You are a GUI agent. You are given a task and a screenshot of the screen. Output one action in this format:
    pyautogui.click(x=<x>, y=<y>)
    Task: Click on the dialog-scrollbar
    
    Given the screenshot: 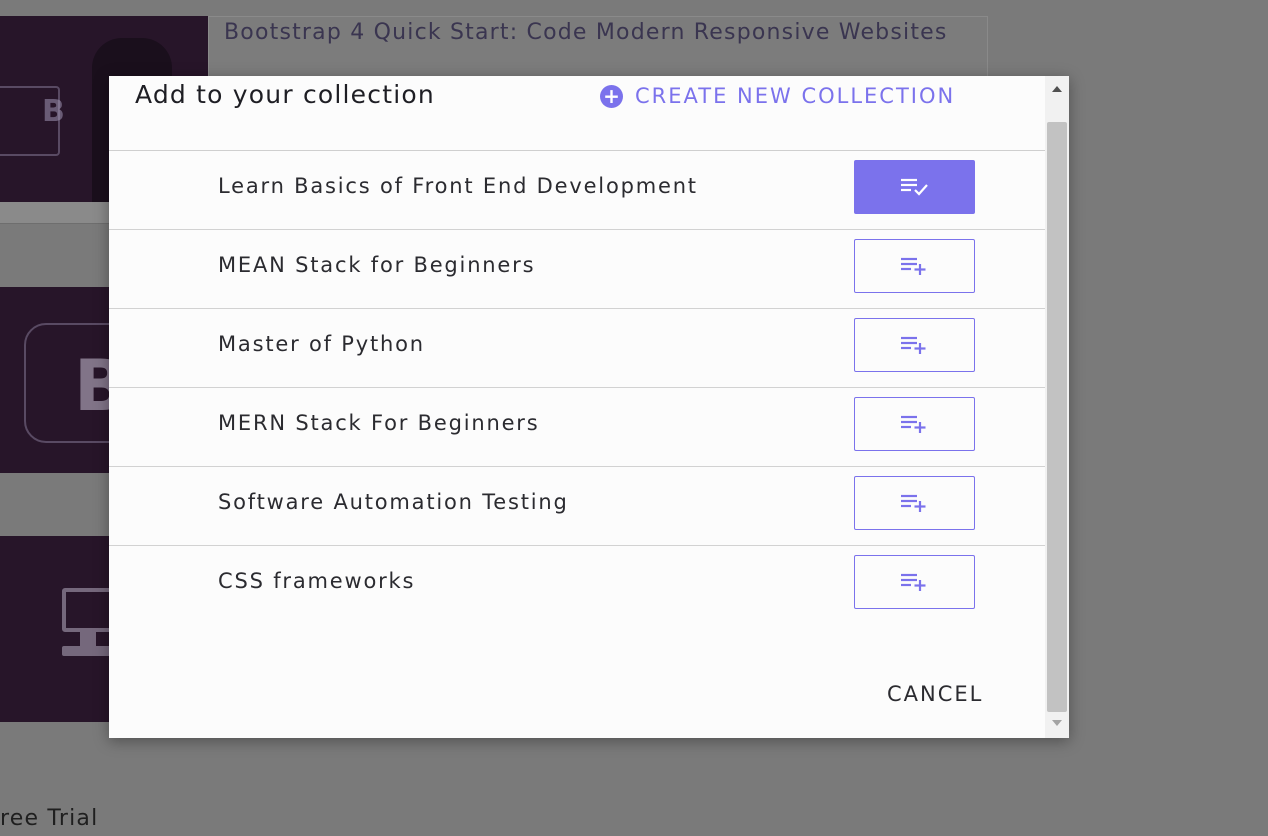 What is the action you would take?
    pyautogui.click(x=1057, y=407)
    